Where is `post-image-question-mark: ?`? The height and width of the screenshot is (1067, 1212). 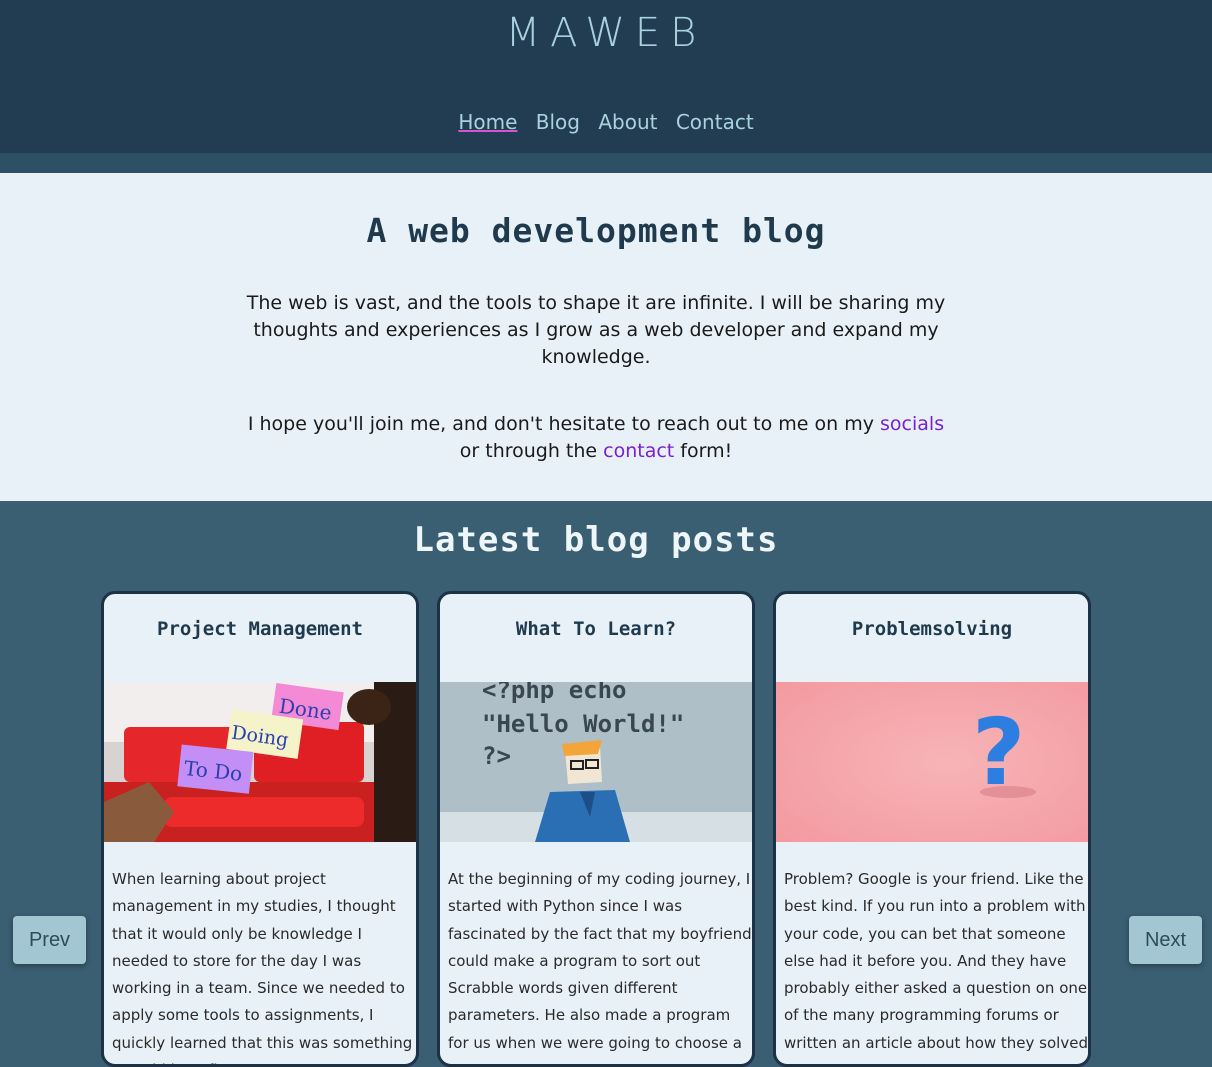
post-image-question-mark: ? is located at coordinates (932, 762).